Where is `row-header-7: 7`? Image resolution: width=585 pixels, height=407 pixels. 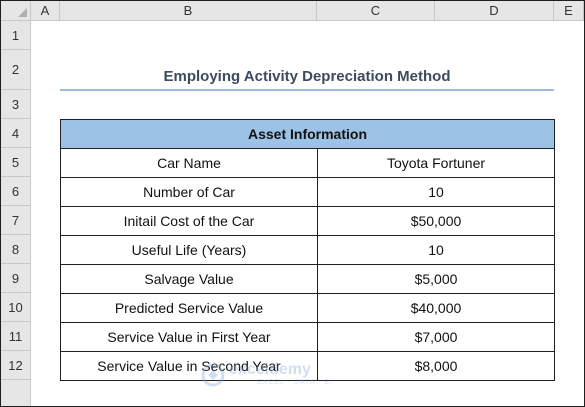
row-header-7: 7 is located at coordinates (16, 220).